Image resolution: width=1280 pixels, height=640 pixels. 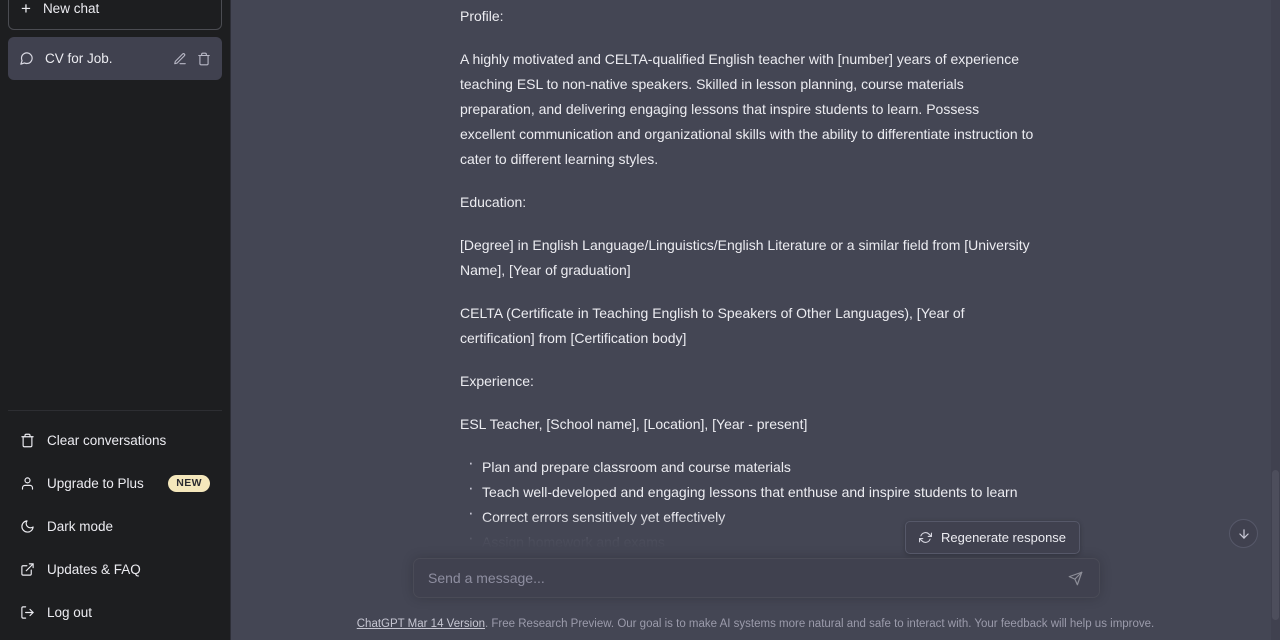 I want to click on regenerate-response-button: Regenerate response, so click(x=993, y=537).